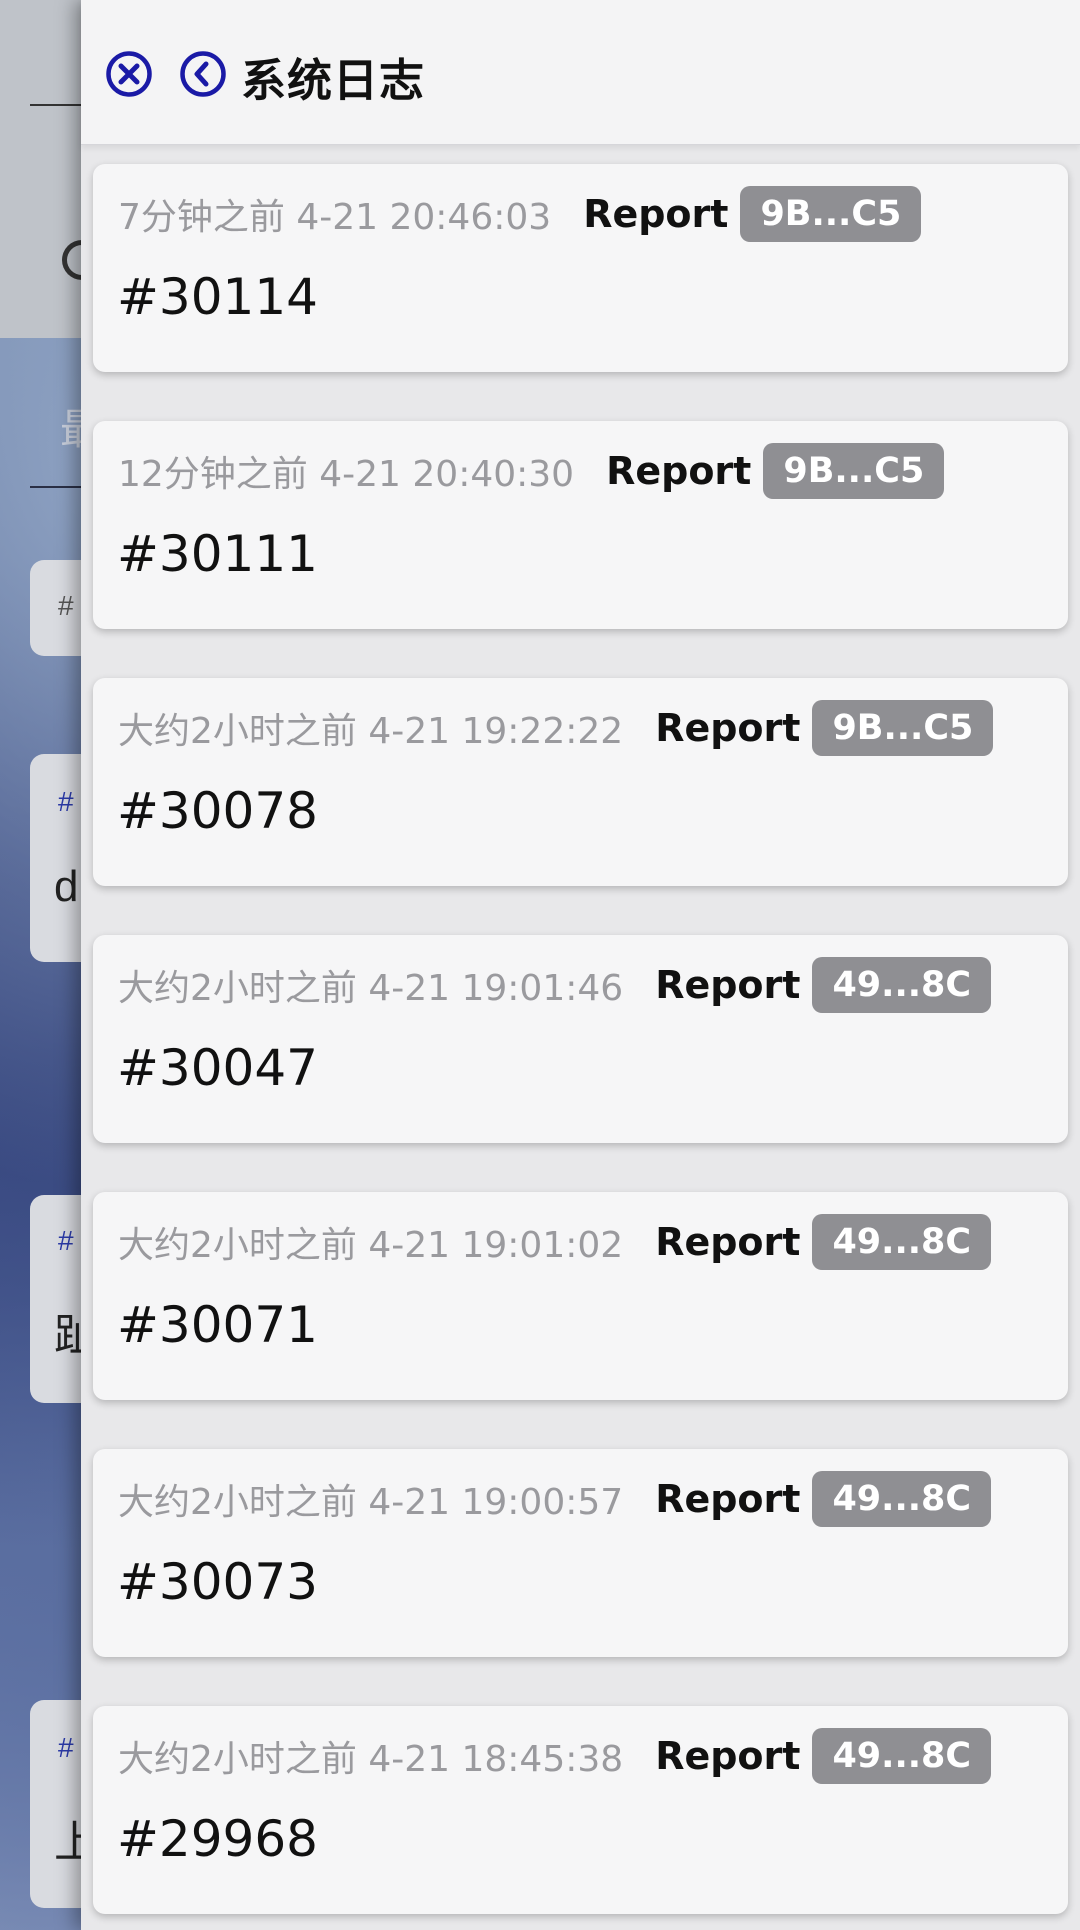 The image size is (1080, 1930). Describe the element at coordinates (217, 1068) in the screenshot. I see `log-id: #30047` at that location.